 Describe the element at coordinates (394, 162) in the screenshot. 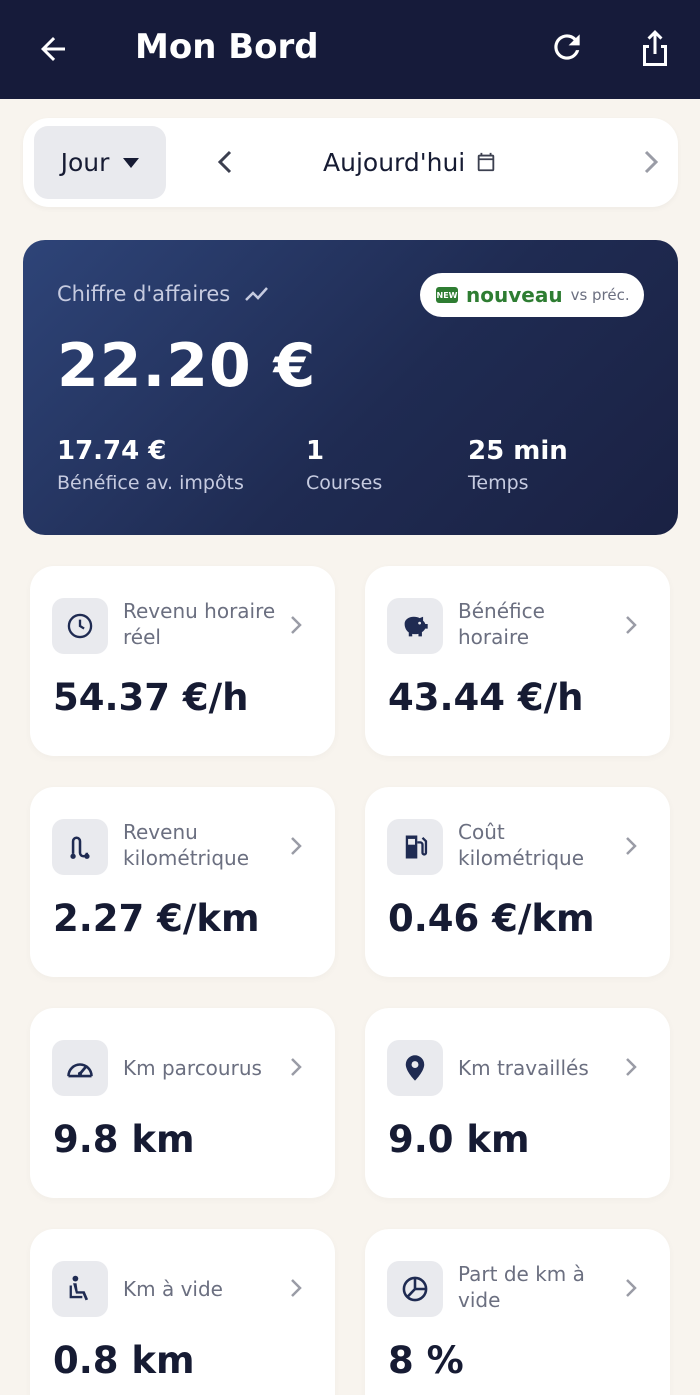

I see `date-label: Aujourd'hui` at that location.